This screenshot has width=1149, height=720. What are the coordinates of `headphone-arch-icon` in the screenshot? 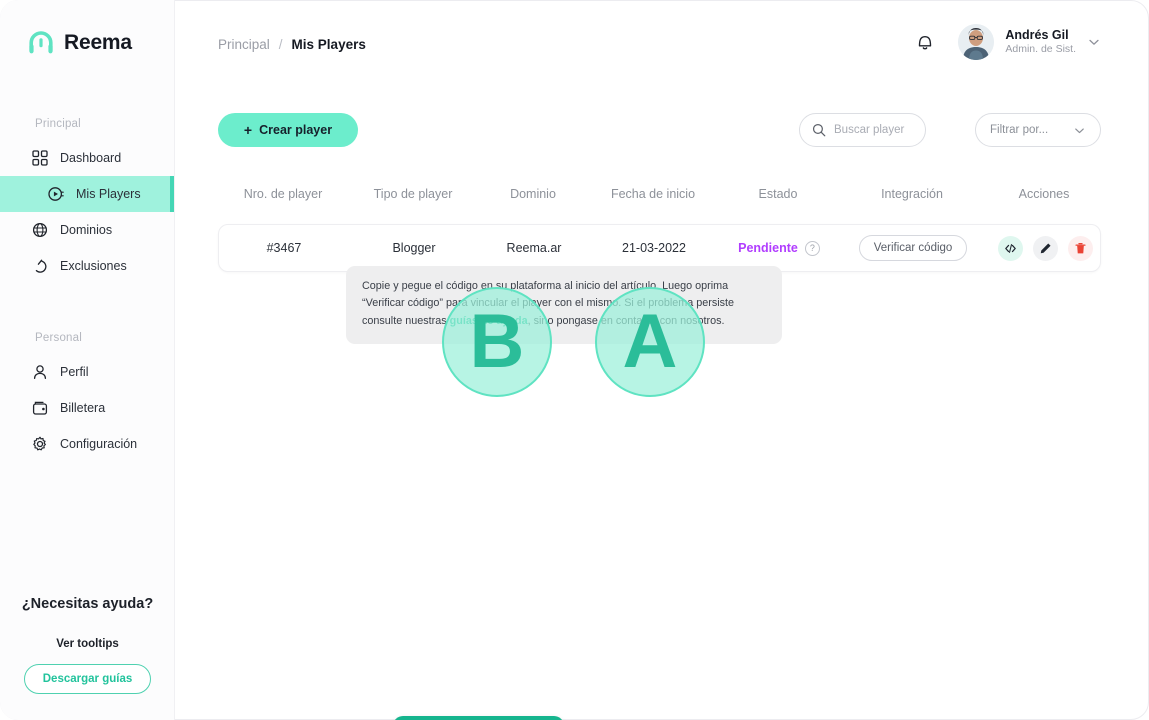 It's located at (41, 42).